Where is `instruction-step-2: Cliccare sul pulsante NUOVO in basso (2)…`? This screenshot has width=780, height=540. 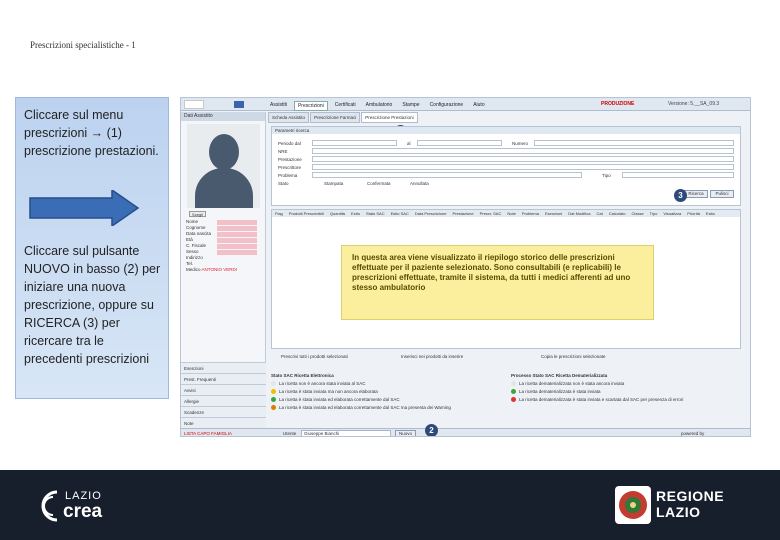 instruction-step-2: Cliccare sul pulsante NUOVO in basso (2)… is located at coordinates (92, 305).